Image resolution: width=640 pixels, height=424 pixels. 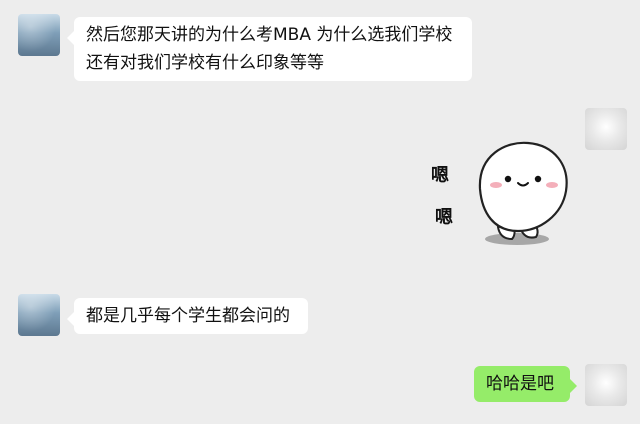 What do you see at coordinates (523, 193) in the screenshot?
I see `smiling-mochi-sticker-icon` at bounding box center [523, 193].